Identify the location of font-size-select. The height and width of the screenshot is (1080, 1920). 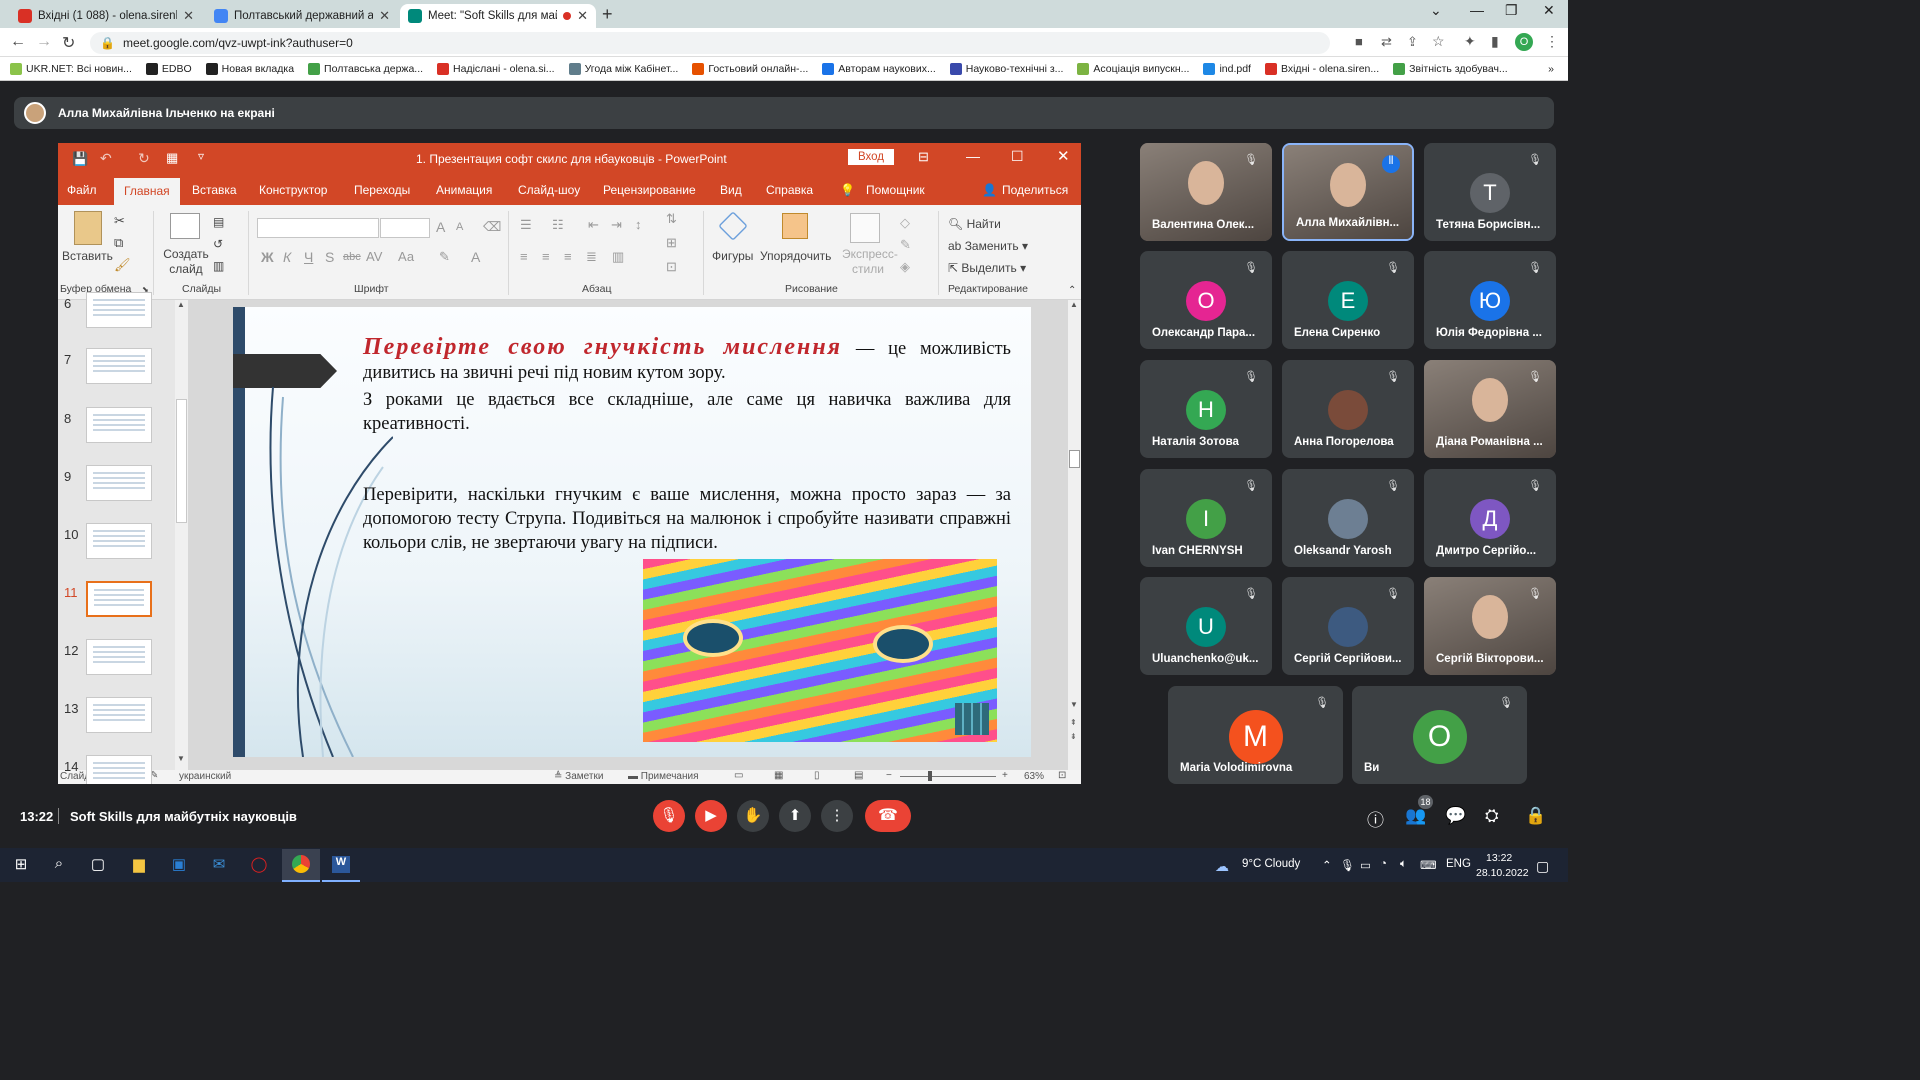
(405, 228).